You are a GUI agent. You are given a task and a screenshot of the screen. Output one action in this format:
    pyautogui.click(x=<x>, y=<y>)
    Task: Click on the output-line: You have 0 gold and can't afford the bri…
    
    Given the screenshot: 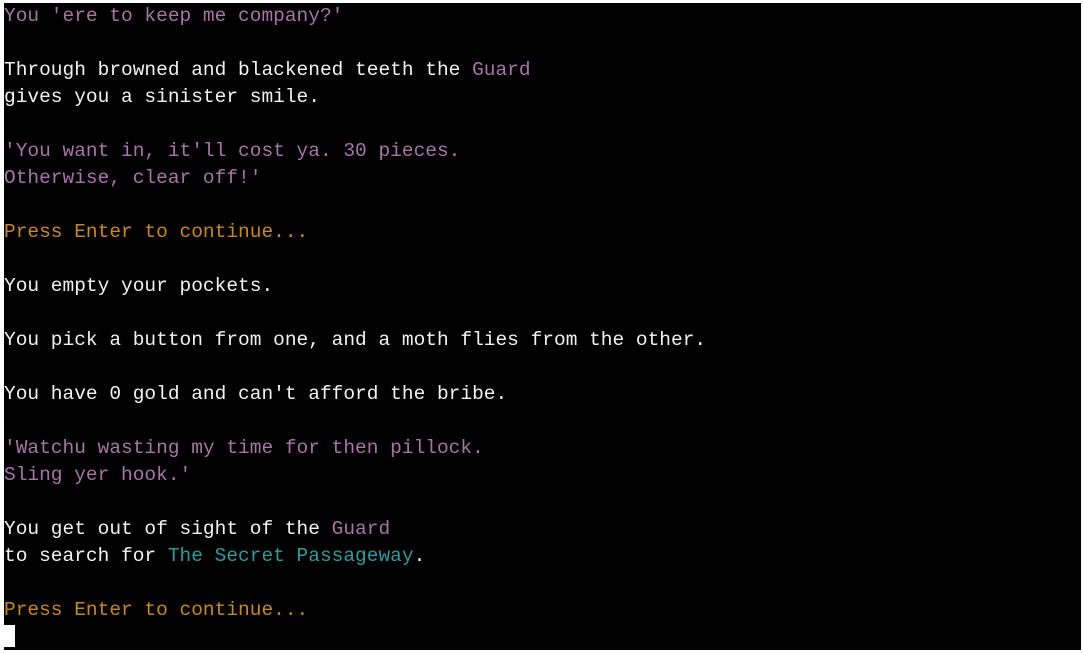 What is the action you would take?
    pyautogui.click(x=542, y=394)
    